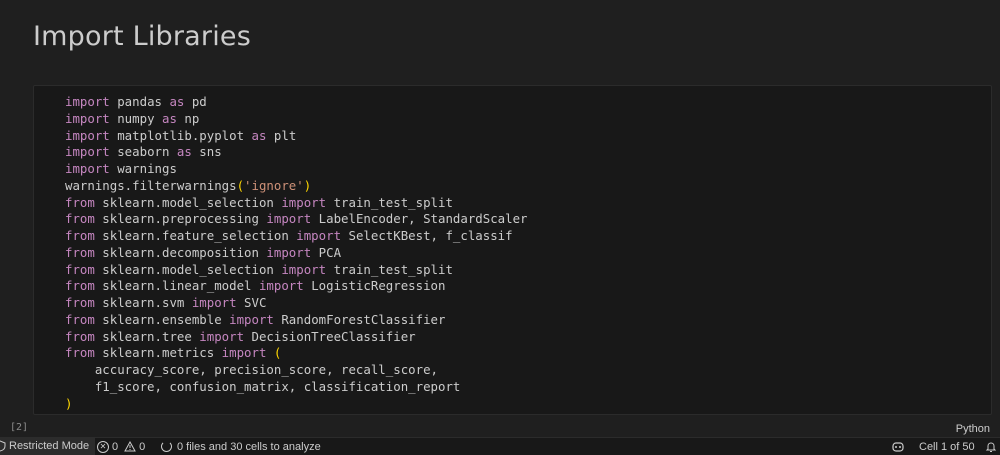 This screenshot has height=455, width=1000. What do you see at coordinates (251, 302) in the screenshot?
I see `code-token: SVC` at bounding box center [251, 302].